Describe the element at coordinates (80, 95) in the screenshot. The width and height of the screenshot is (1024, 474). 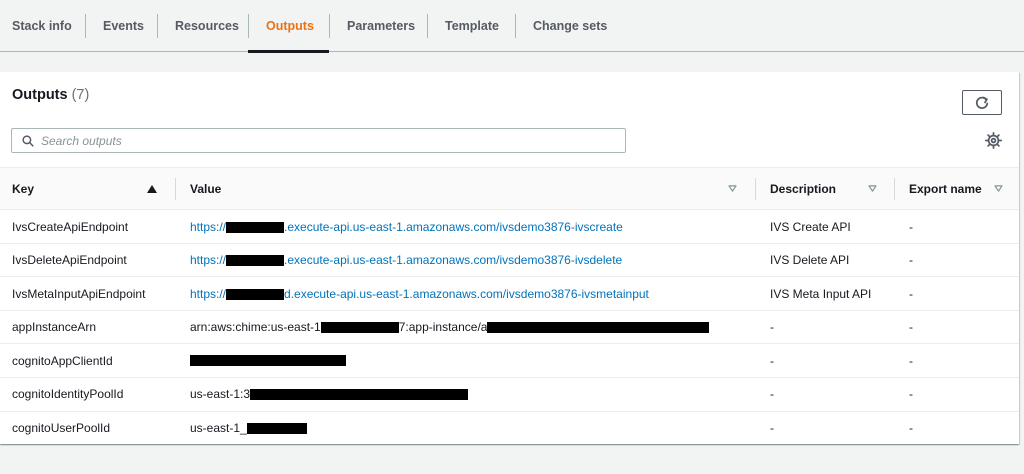
I see `outputs-count: (7)` at that location.